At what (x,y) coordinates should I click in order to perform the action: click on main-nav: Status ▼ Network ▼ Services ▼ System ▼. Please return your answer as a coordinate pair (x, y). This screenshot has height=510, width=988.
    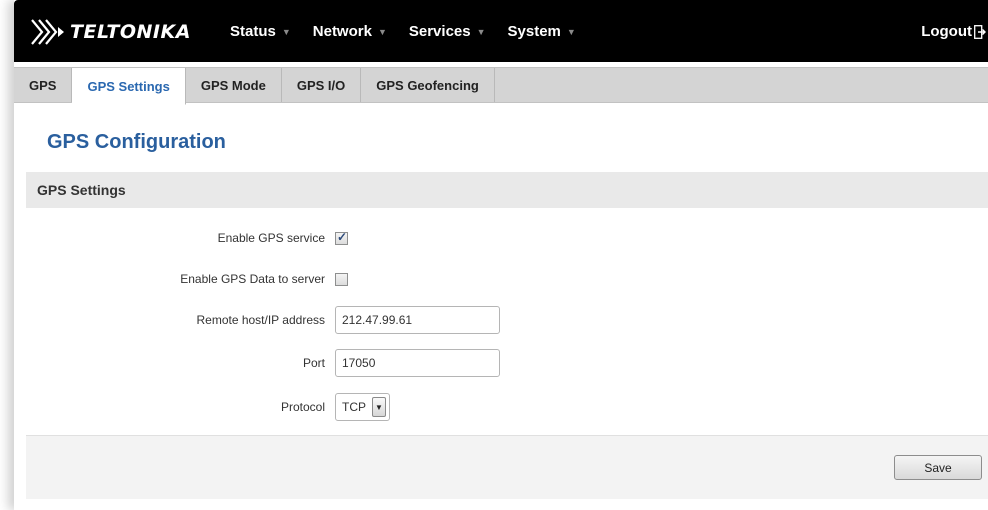
    Looking at the image, I should click on (414, 31).